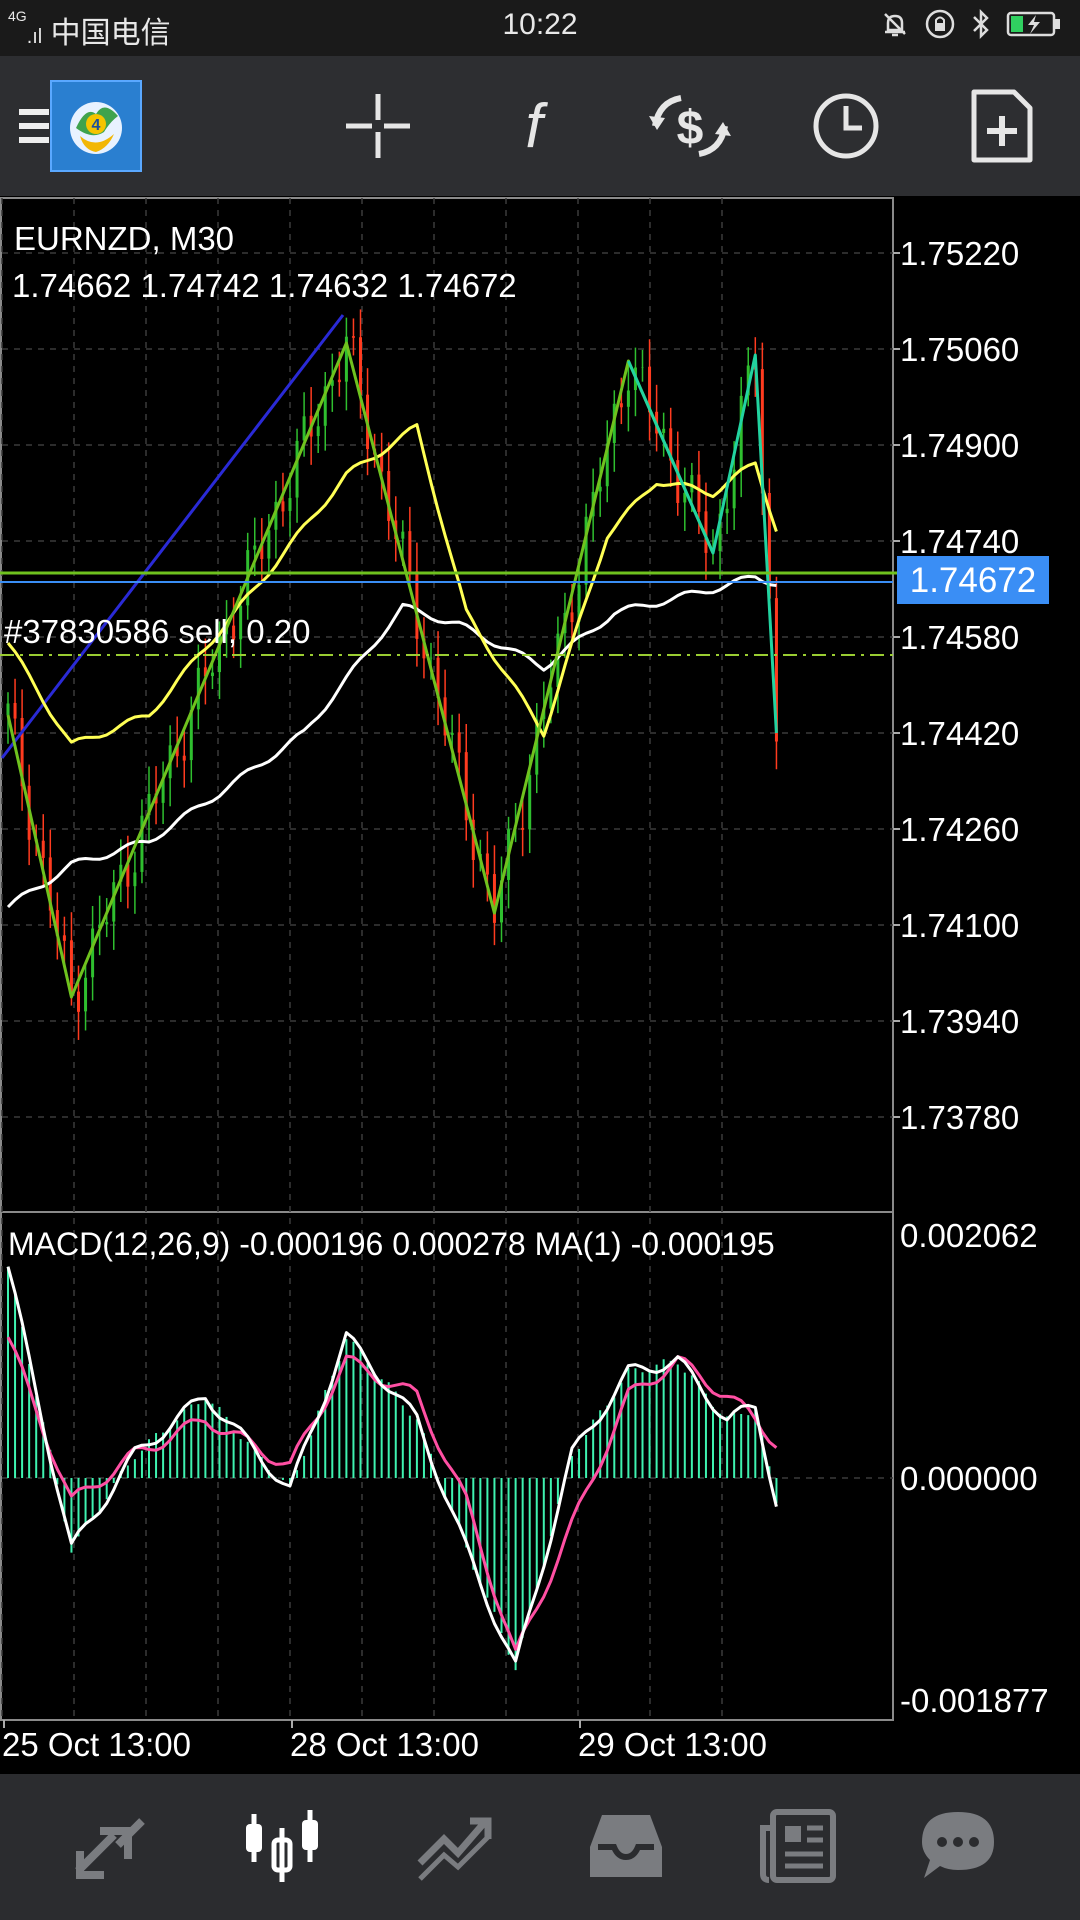  I want to click on nav-chat, so click(958, 1846).